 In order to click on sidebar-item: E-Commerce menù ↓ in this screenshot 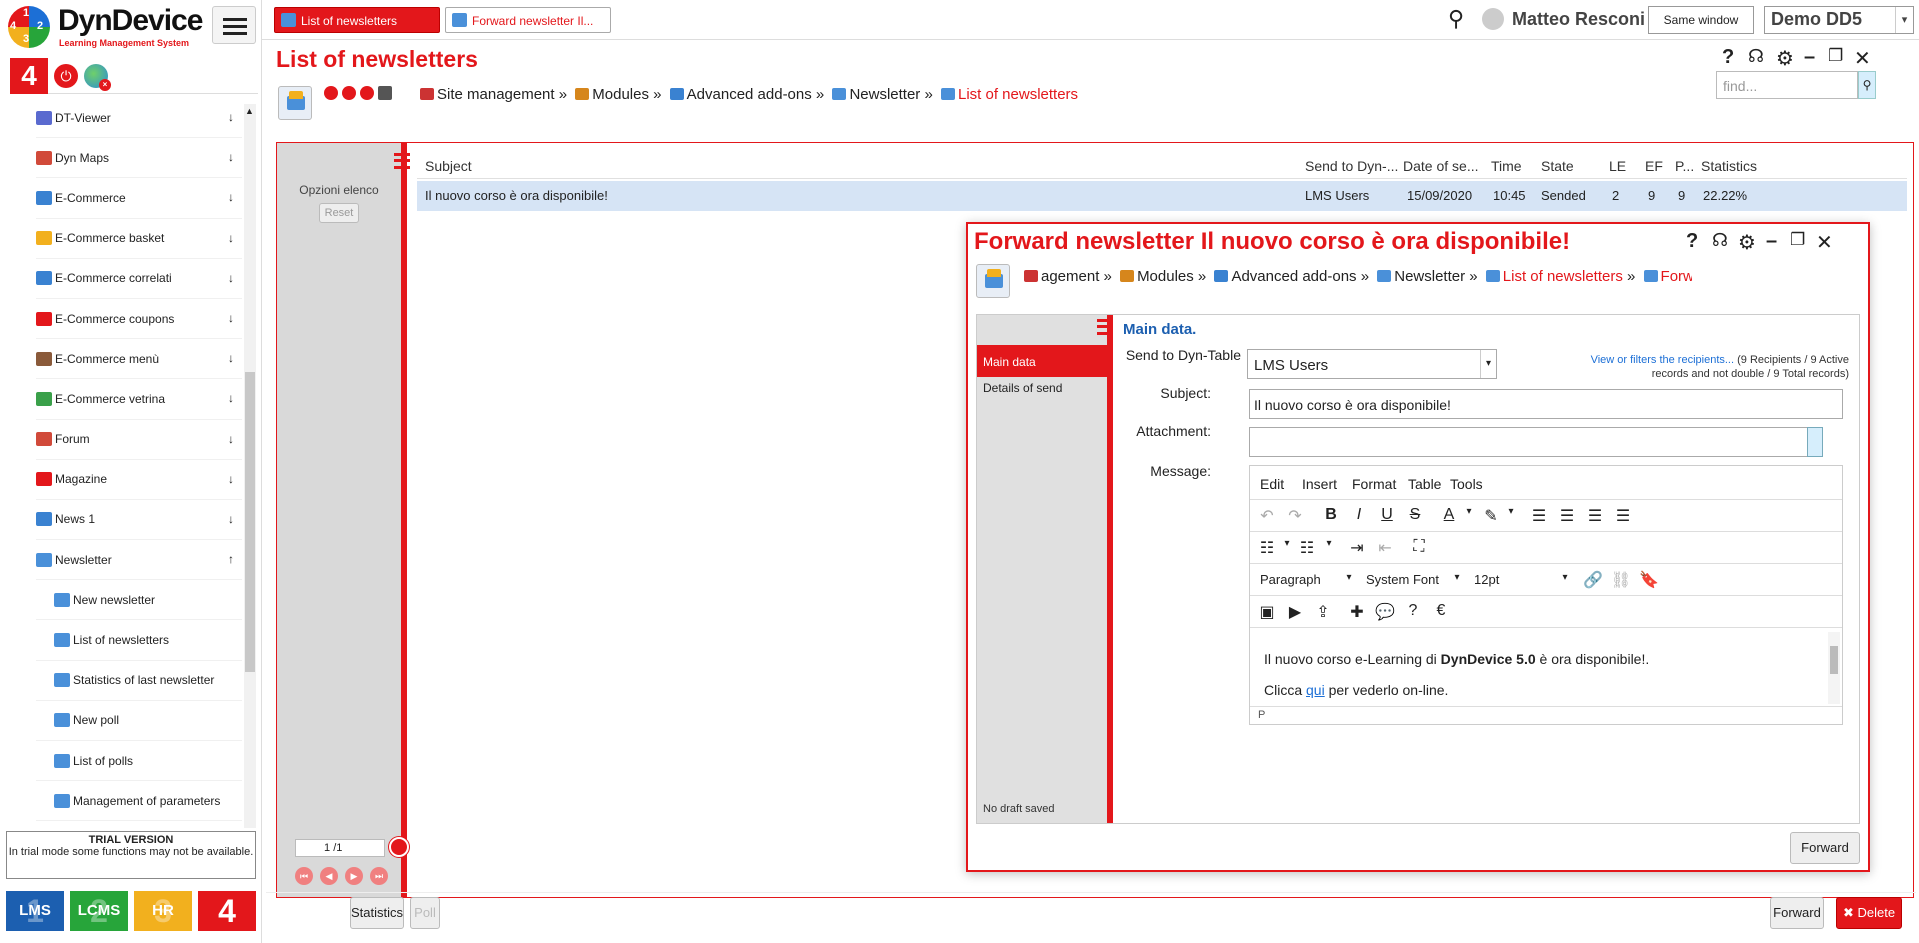, I will do `click(139, 359)`.